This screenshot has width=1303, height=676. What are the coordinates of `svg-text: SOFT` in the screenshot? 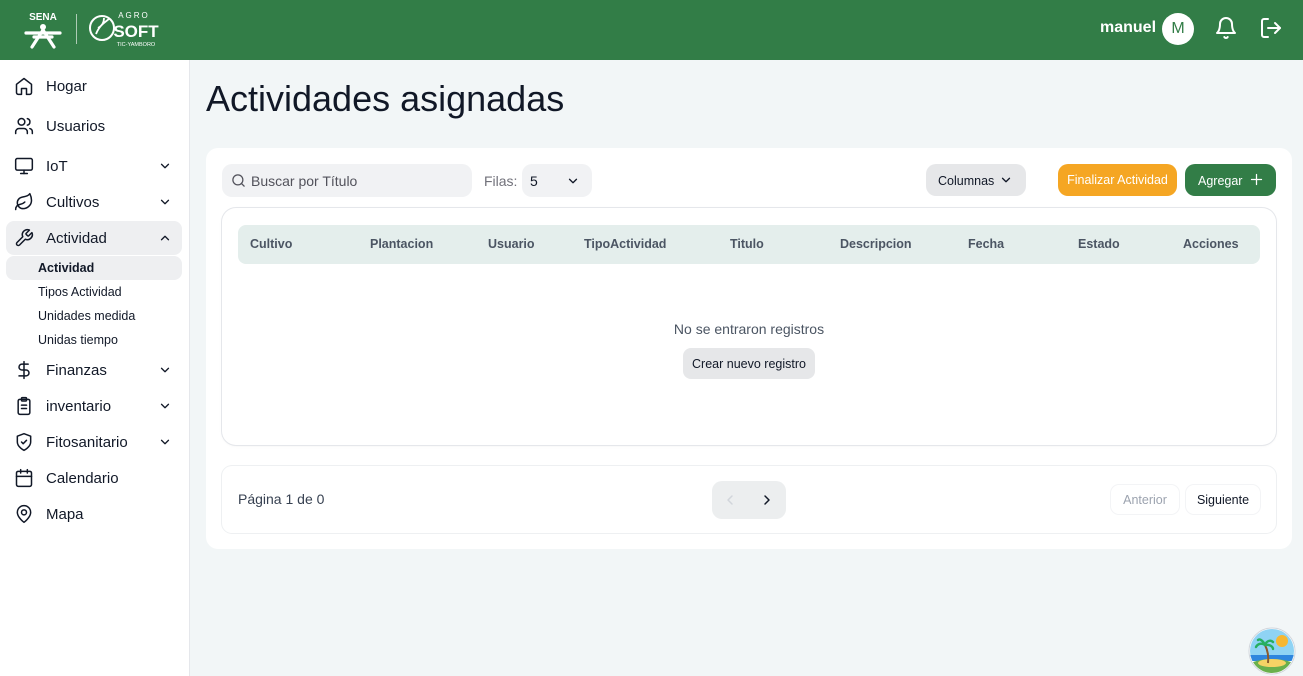 It's located at (136, 31).